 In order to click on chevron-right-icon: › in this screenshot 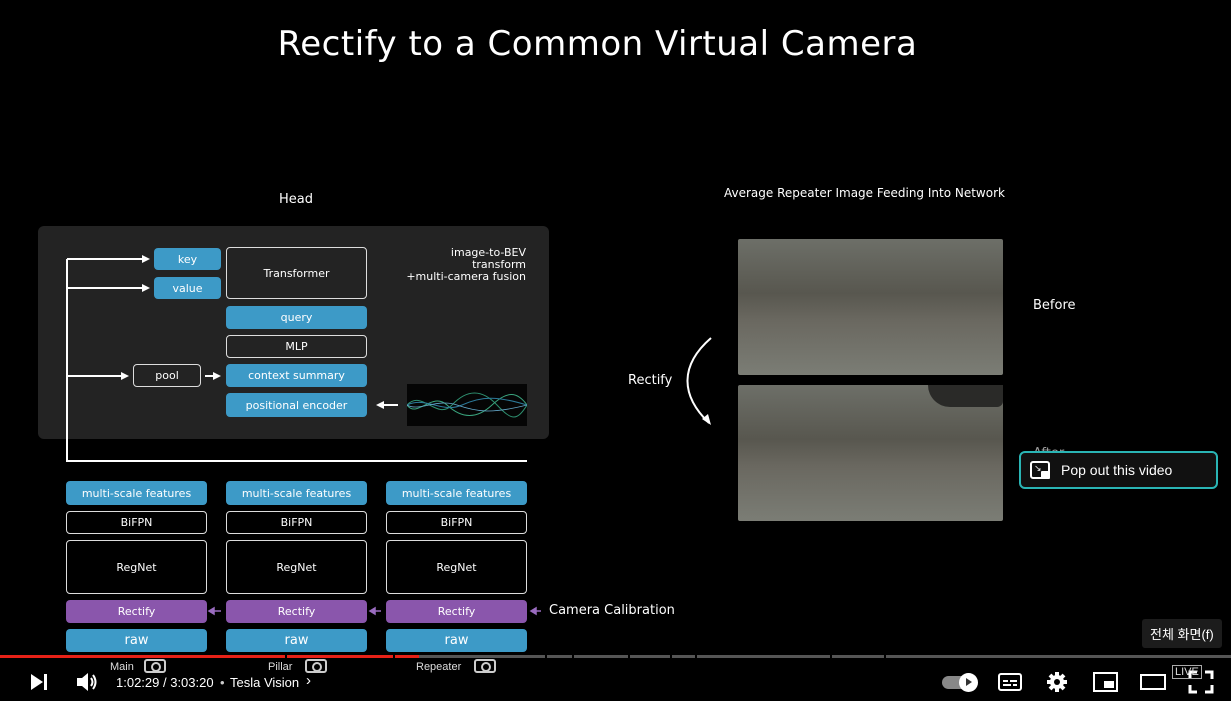, I will do `click(308, 680)`.